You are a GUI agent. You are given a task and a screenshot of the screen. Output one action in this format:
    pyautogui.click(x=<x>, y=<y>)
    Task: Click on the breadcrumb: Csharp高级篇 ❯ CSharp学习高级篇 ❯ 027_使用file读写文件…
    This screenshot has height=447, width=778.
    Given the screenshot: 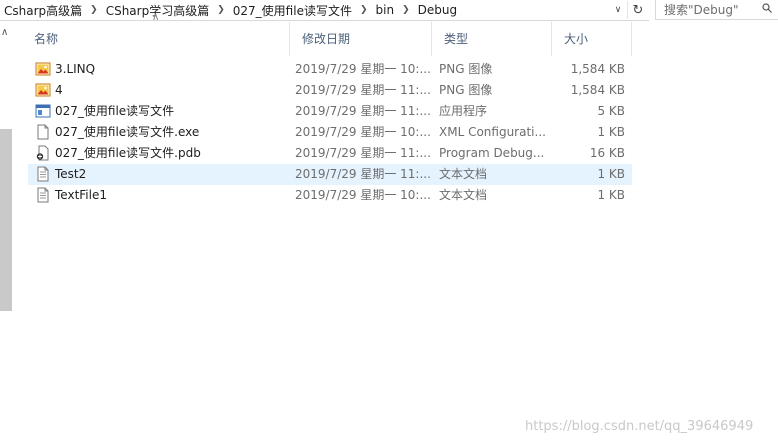 What is the action you would take?
    pyautogui.click(x=230, y=10)
    